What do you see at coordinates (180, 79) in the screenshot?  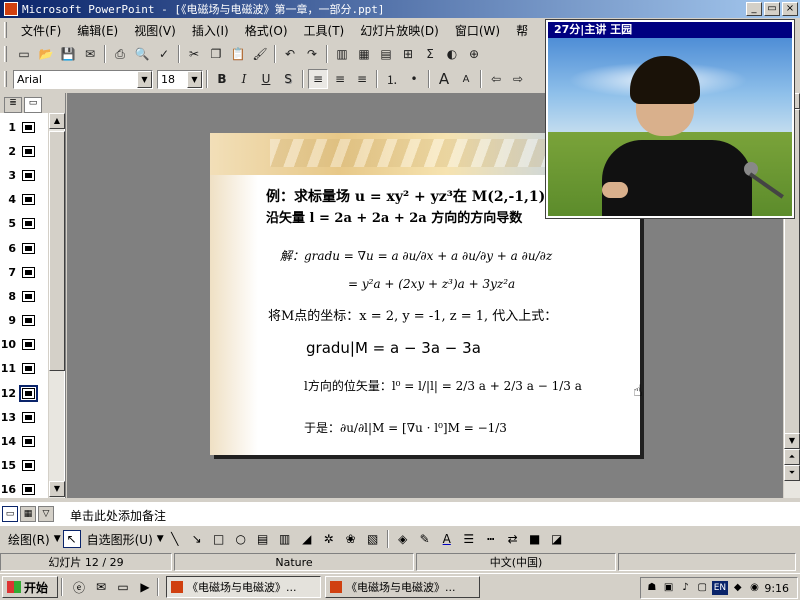 I see `font-size-combo: 18 ▼` at bounding box center [180, 79].